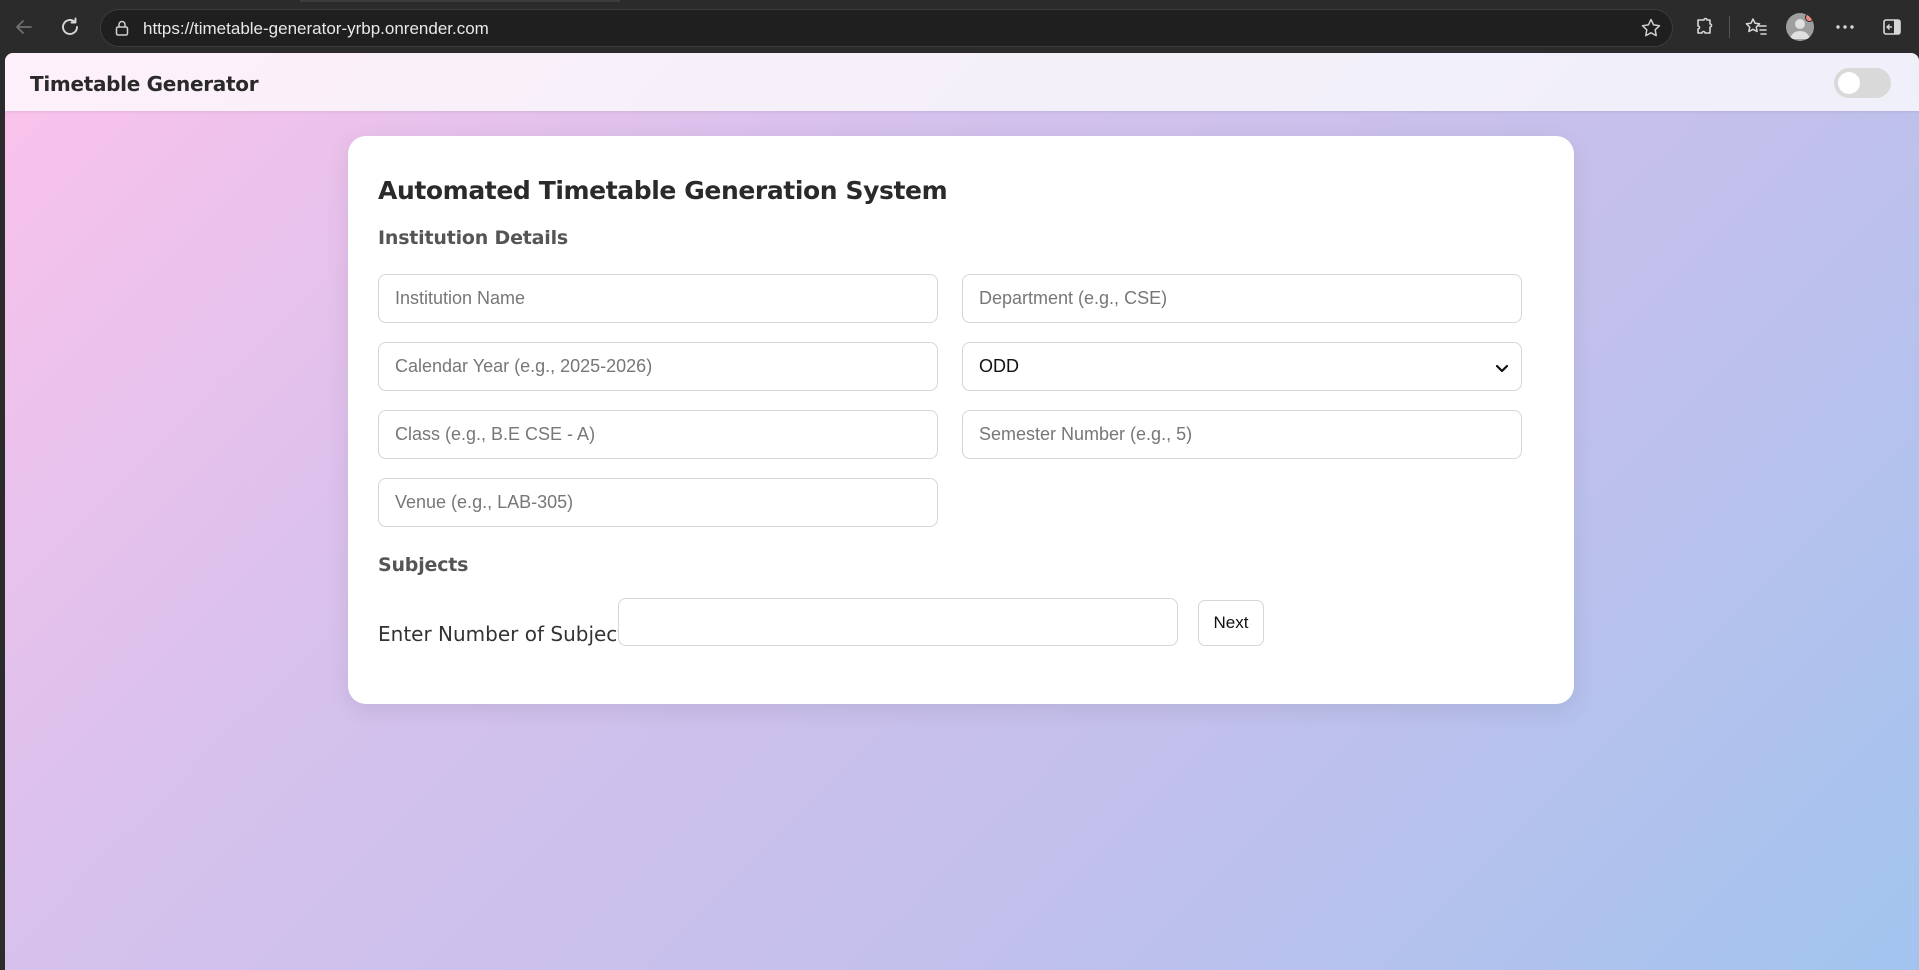  I want to click on subjects-count-input, so click(898, 622).